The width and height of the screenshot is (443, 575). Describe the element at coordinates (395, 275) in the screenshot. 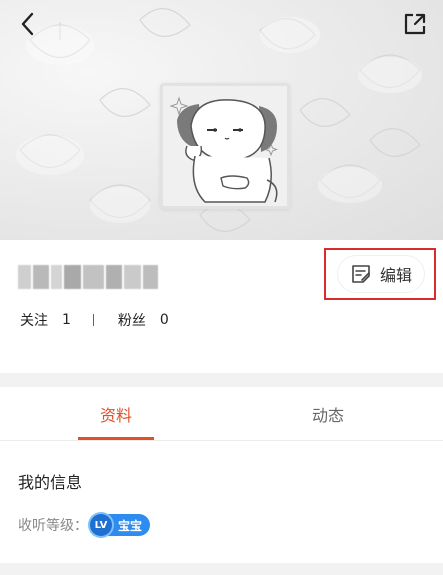

I see `edit-button-label: 编辑` at that location.